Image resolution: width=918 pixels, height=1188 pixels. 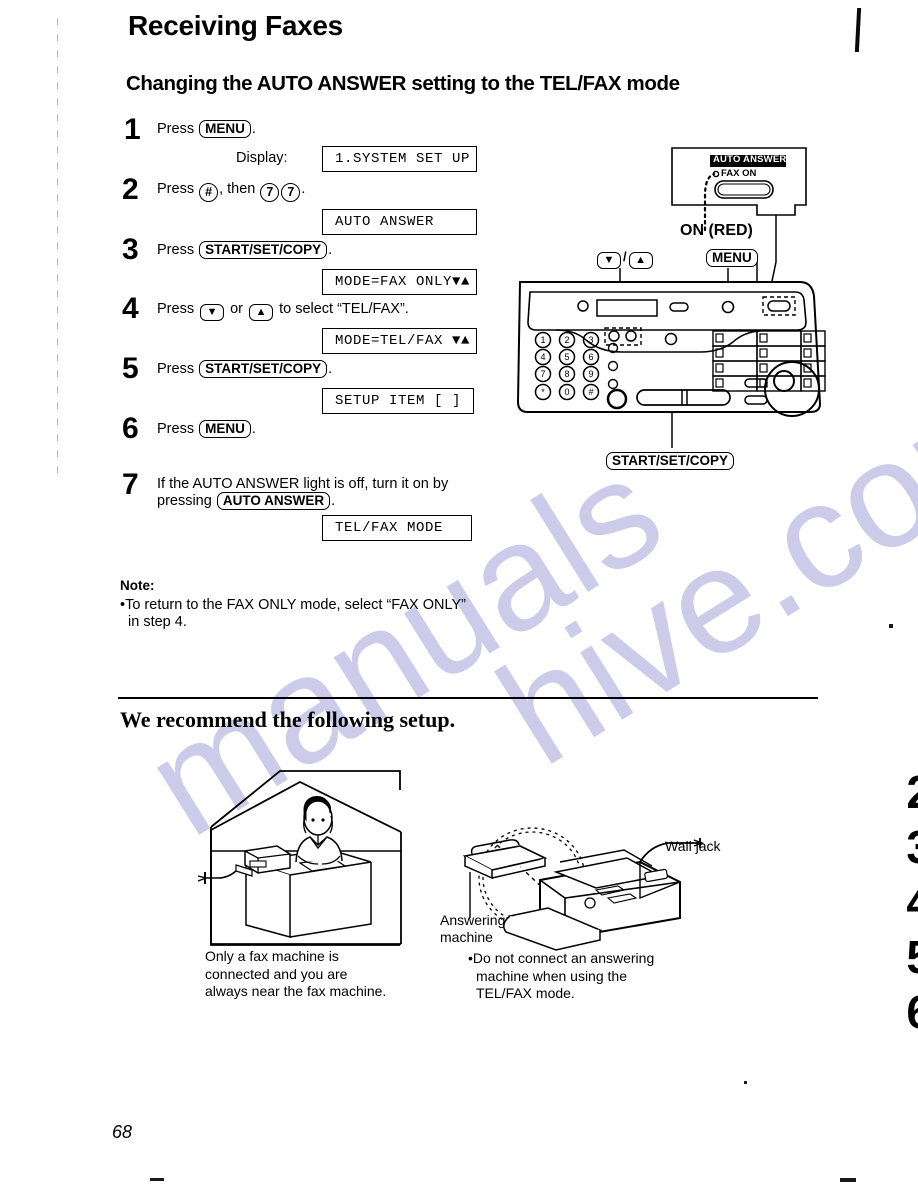 I want to click on page-number: 68, so click(x=122, y=1132).